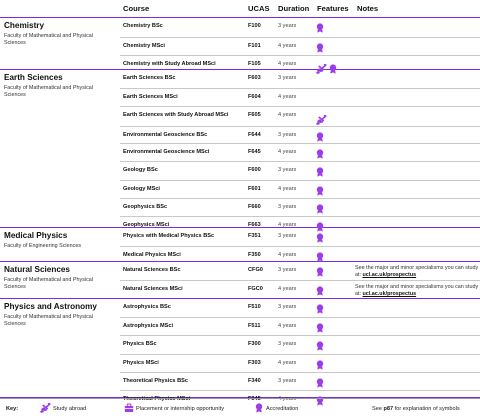 This screenshot has width=480, height=420. I want to click on table-row: Astrophysics BSc F510 3 years, so click(300, 308).